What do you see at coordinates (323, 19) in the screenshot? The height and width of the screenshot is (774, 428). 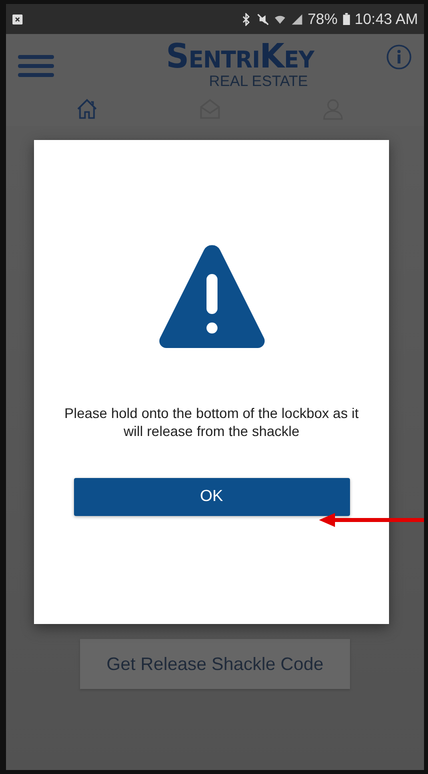 I see `battery-percent: 78%` at bounding box center [323, 19].